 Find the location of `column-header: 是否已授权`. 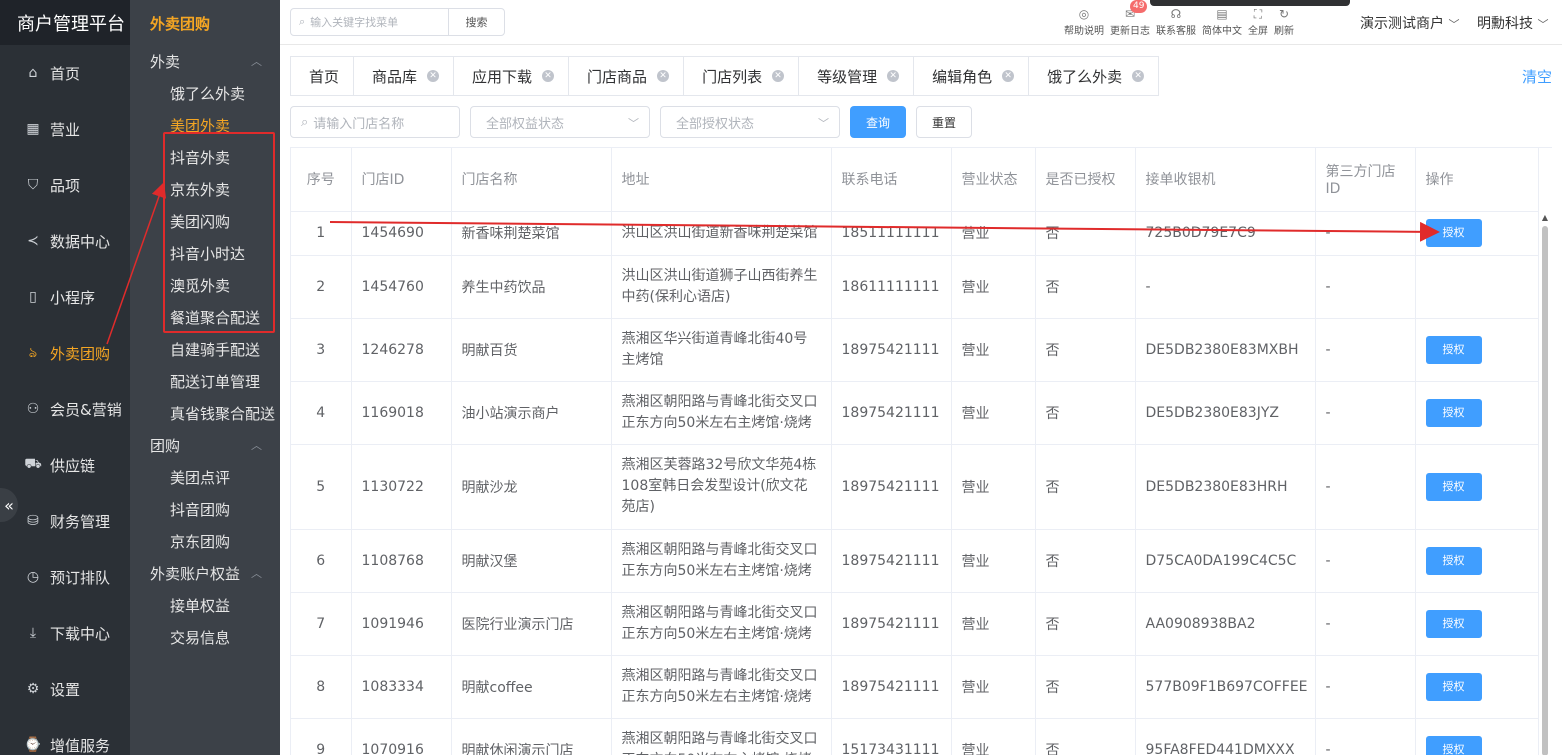

column-header: 是否已授权 is located at coordinates (1085, 180).